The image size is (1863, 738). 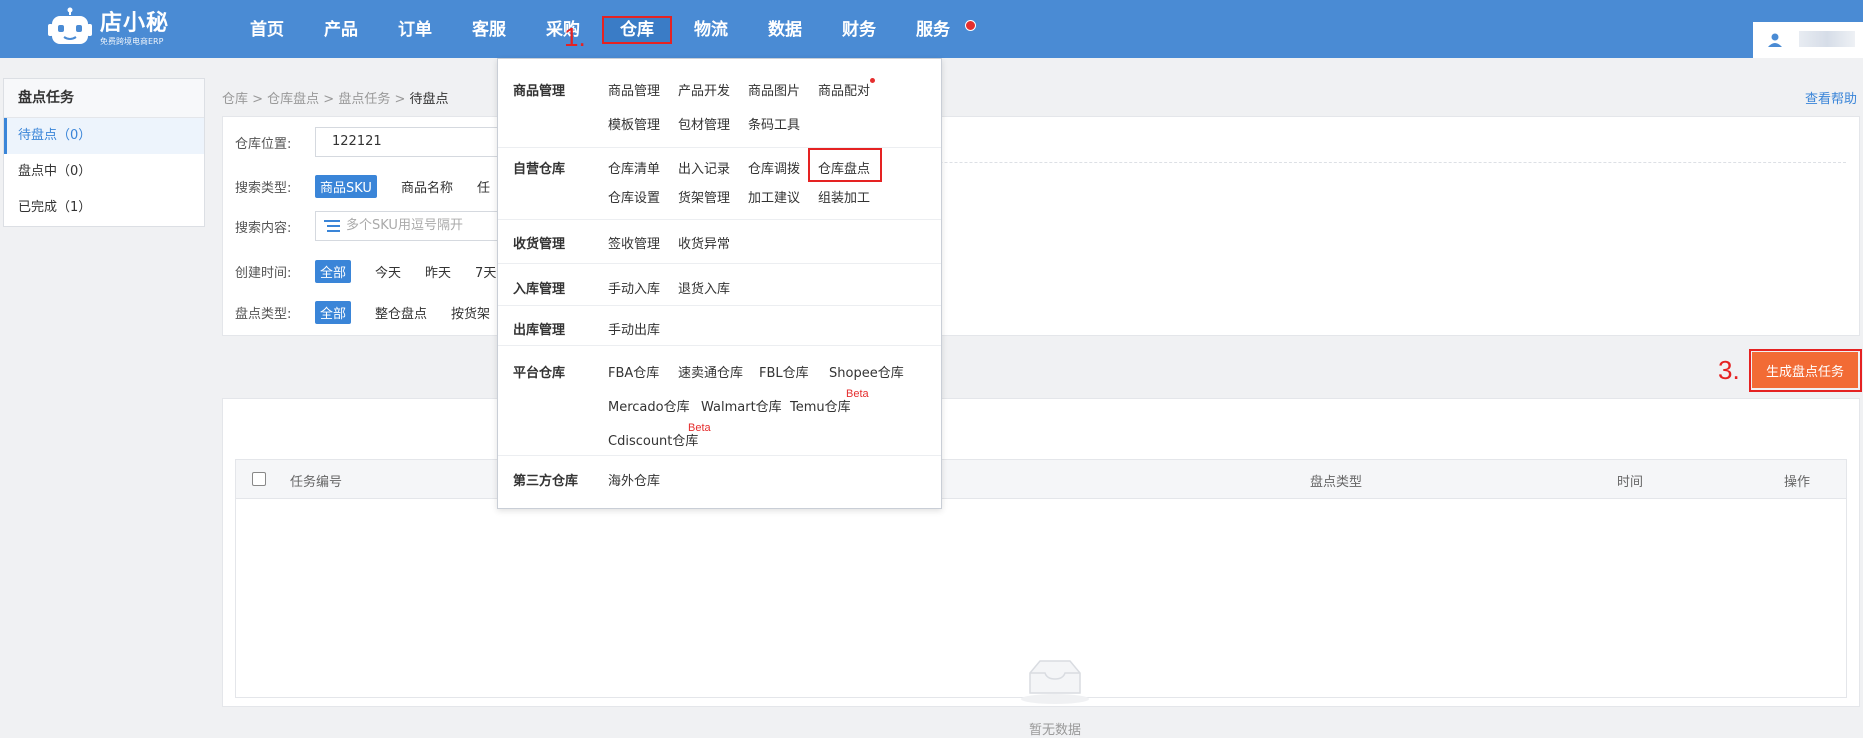 What do you see at coordinates (820, 405) in the screenshot?
I see `menu-item-temu-warehouse: Temu仓库` at bounding box center [820, 405].